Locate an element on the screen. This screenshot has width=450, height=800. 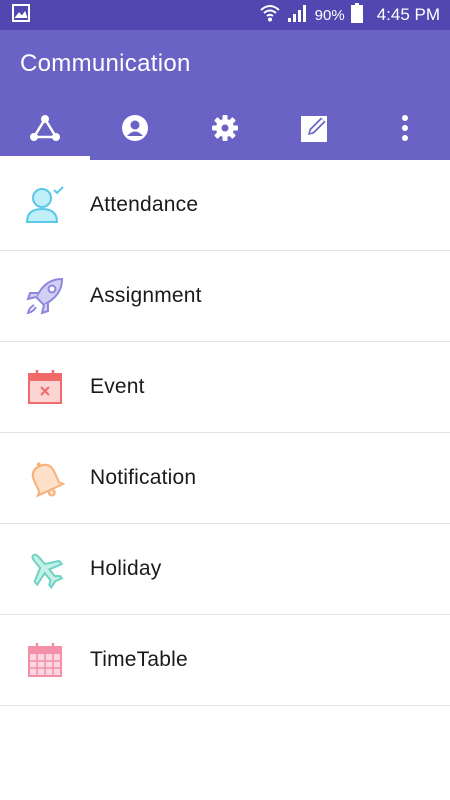
battery-percent: 90% is located at coordinates (329, 15).